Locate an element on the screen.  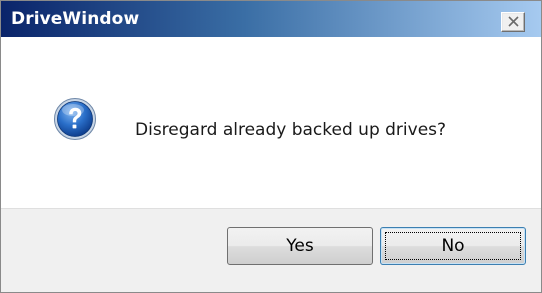
yes-button: Yes is located at coordinates (300, 246).